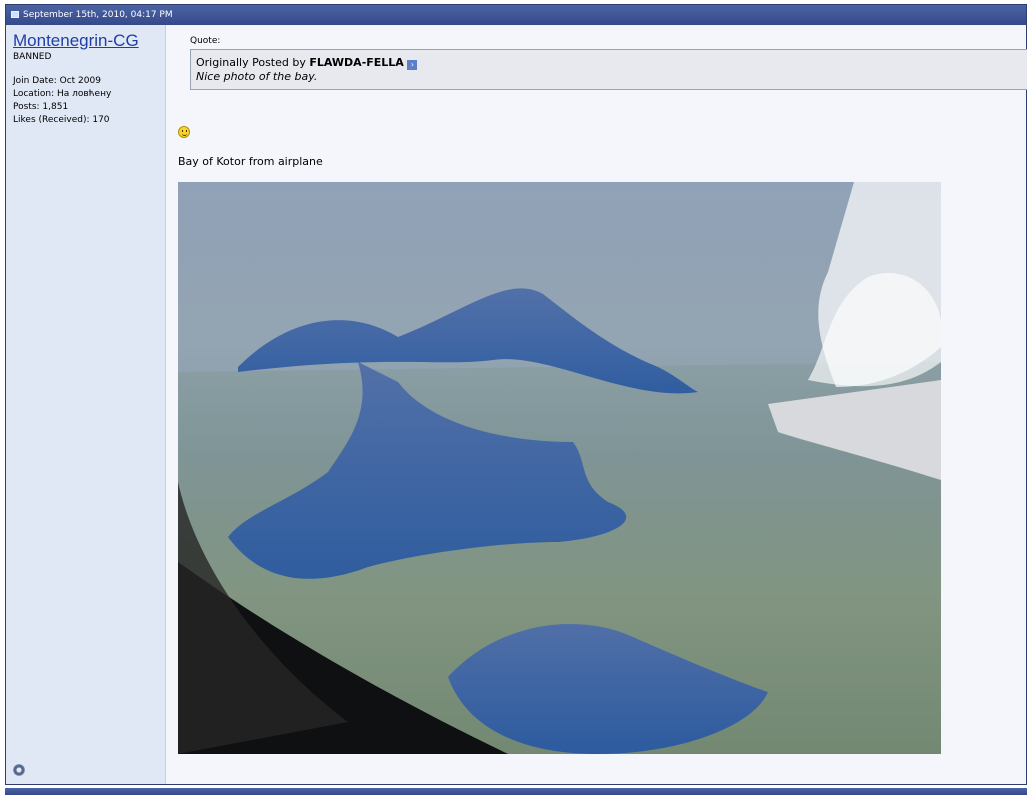 The image size is (1027, 800). What do you see at coordinates (61, 120) in the screenshot?
I see `likes-received: Likes (Received): 170` at bounding box center [61, 120].